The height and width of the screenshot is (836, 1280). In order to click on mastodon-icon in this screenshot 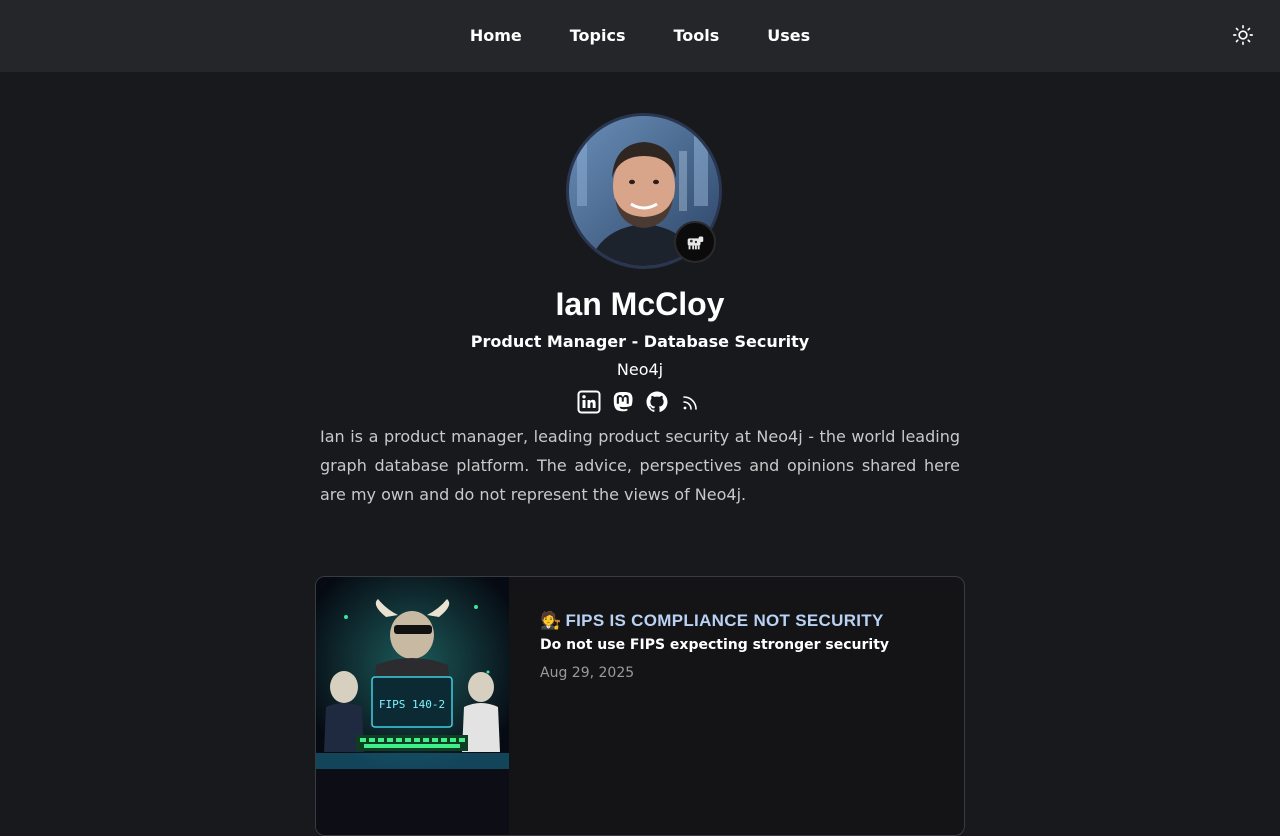, I will do `click(623, 402)`.